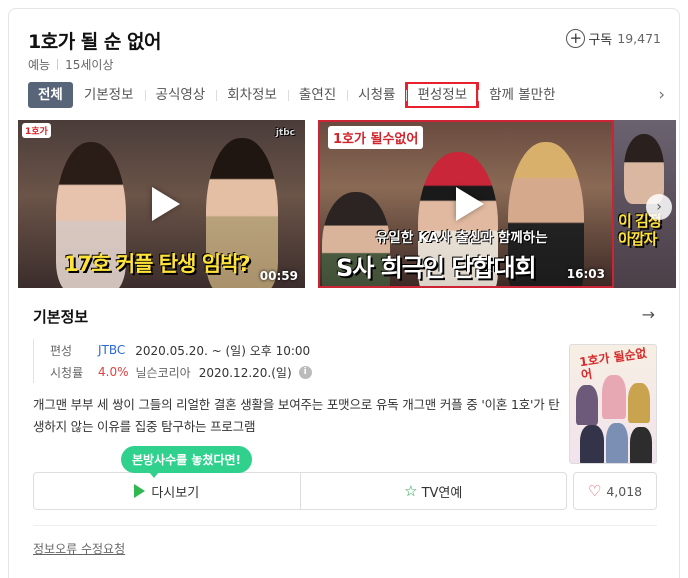 This screenshot has height=578, width=688. I want to click on tab-official-video: 공식영상, so click(180, 95).